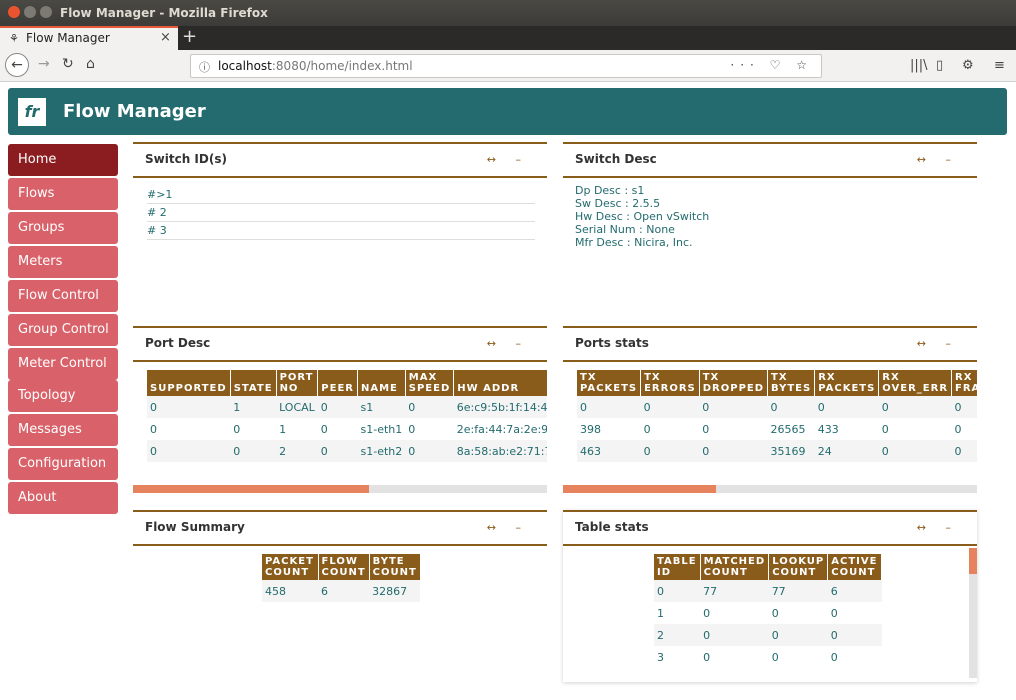  I want to click on nav-item-home: Home, so click(63, 160).